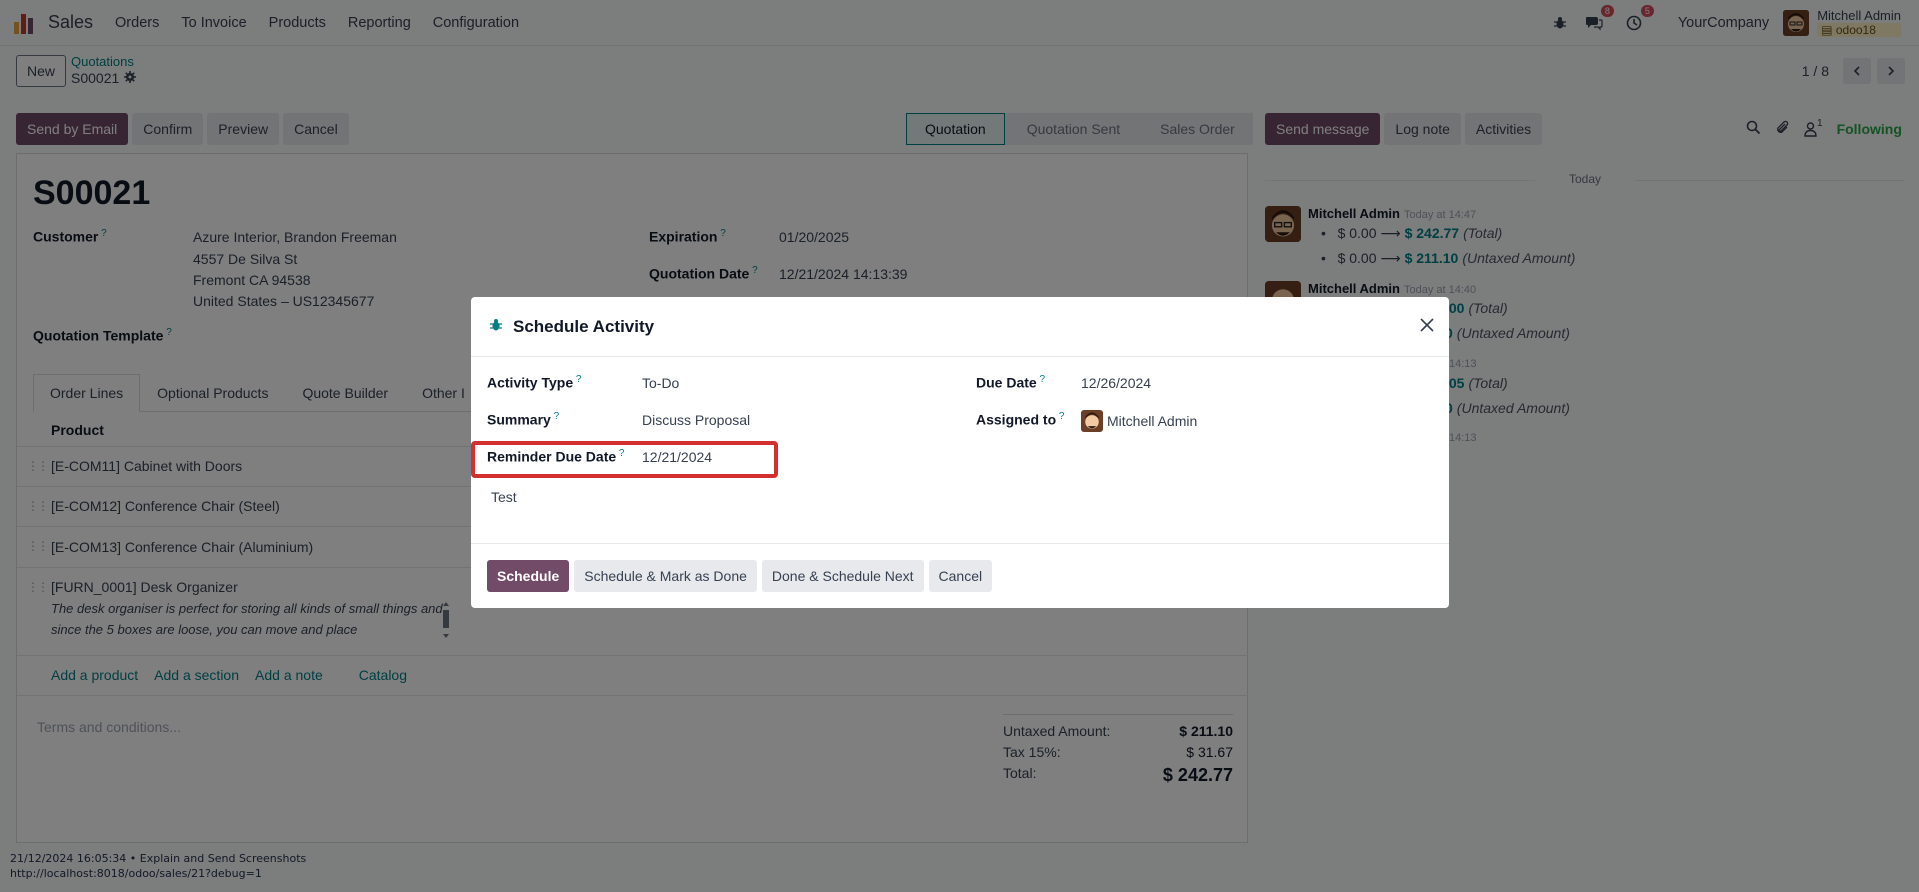 The image size is (1919, 892). Describe the element at coordinates (528, 576) in the screenshot. I see `schedule-button: Schedule` at that location.